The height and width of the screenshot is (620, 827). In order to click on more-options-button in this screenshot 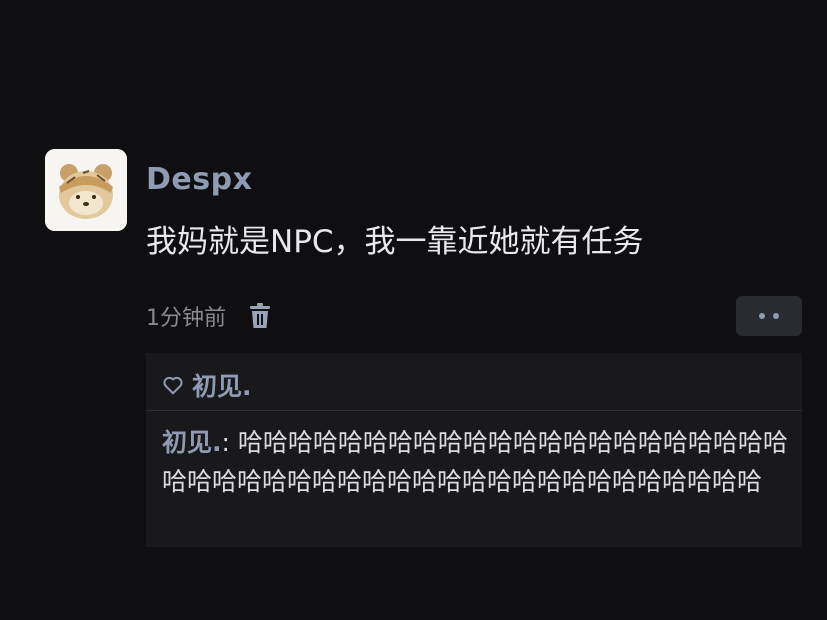, I will do `click(769, 316)`.